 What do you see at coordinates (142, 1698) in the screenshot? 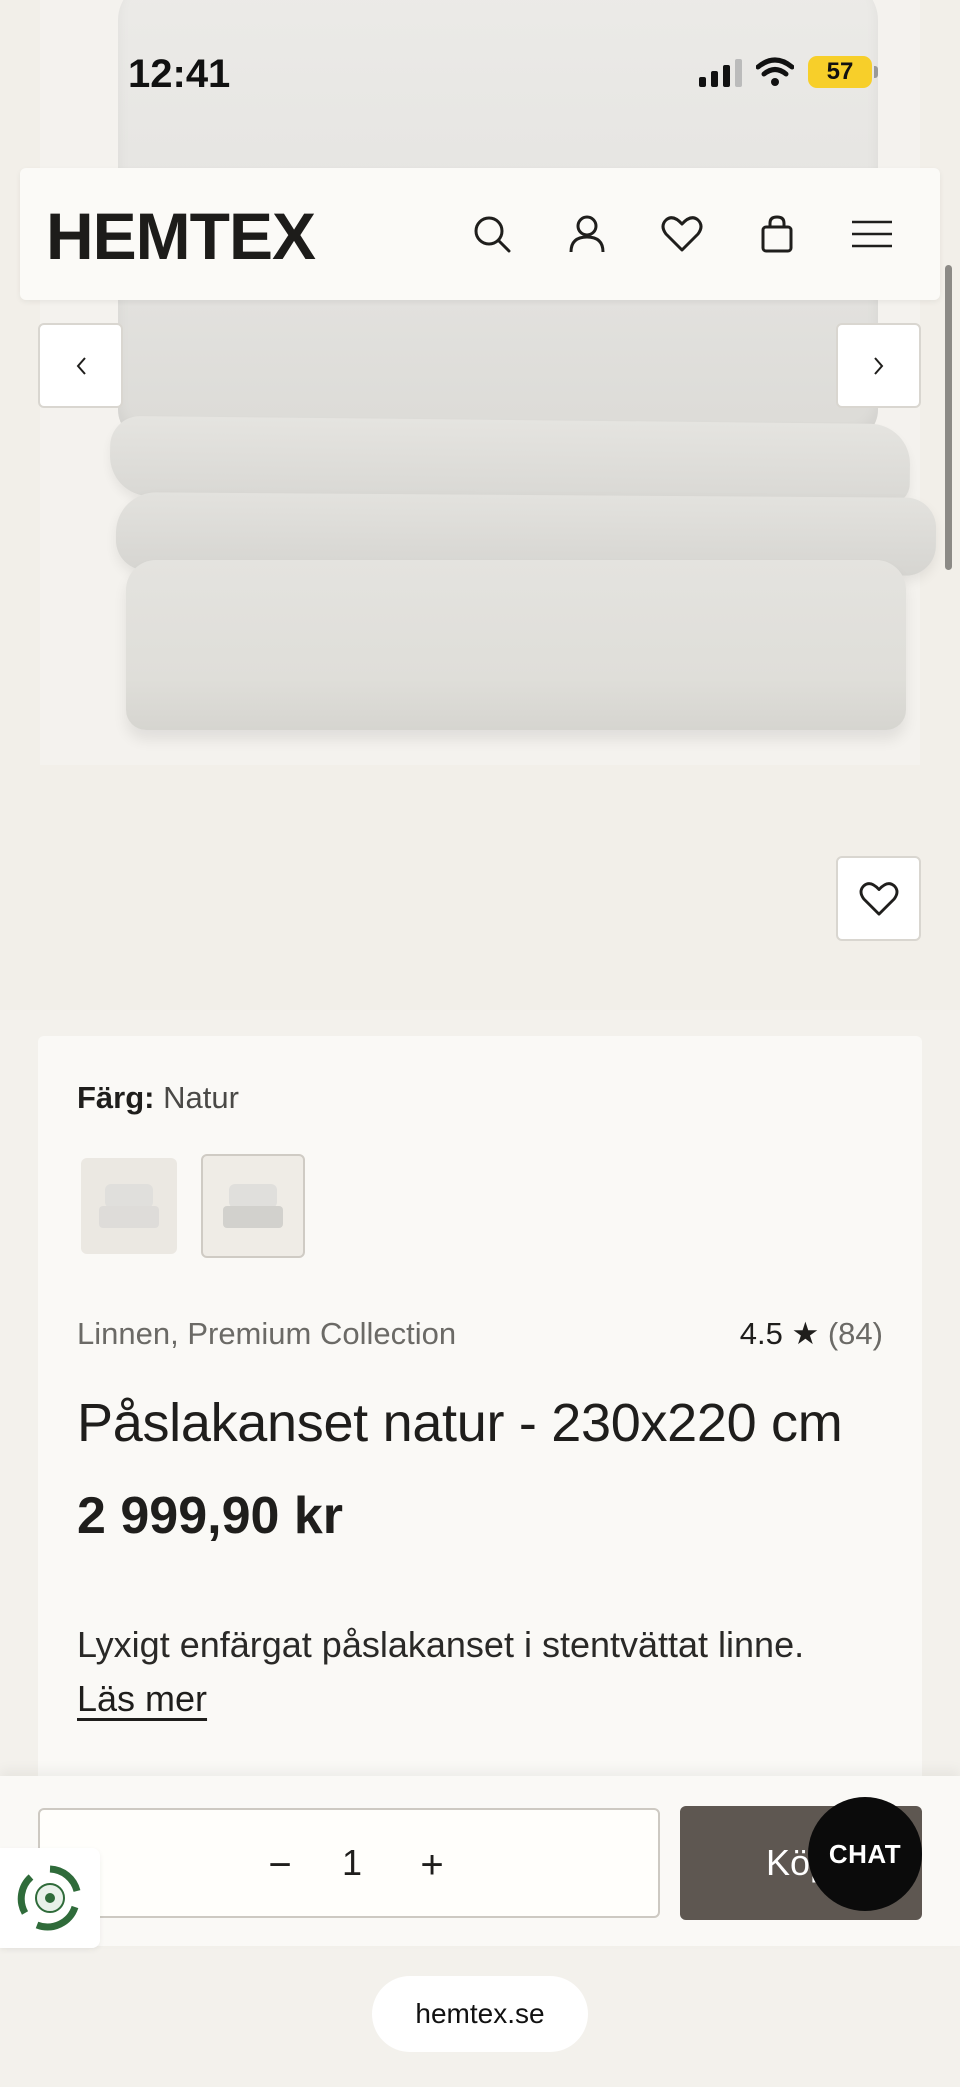
I see `read-more-link: Läs mer` at bounding box center [142, 1698].